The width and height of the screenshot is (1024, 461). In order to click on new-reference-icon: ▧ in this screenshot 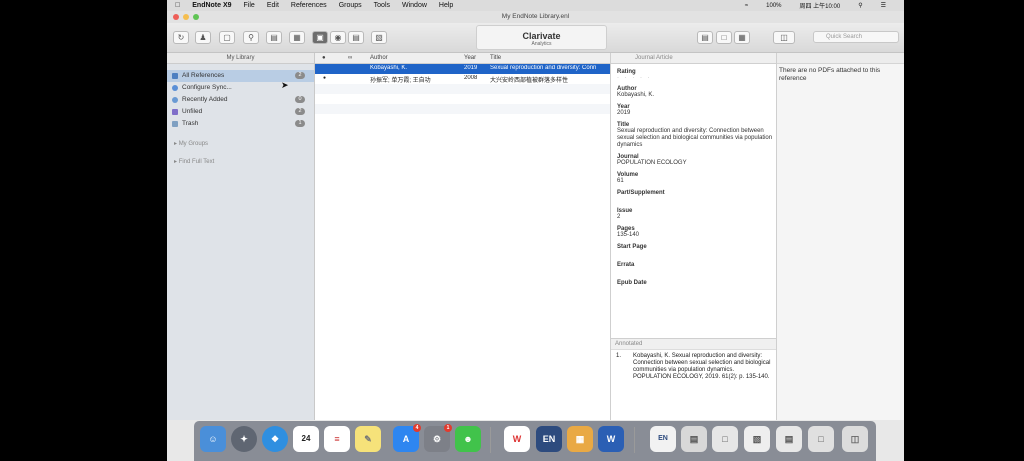, I will do `click(379, 37)`.